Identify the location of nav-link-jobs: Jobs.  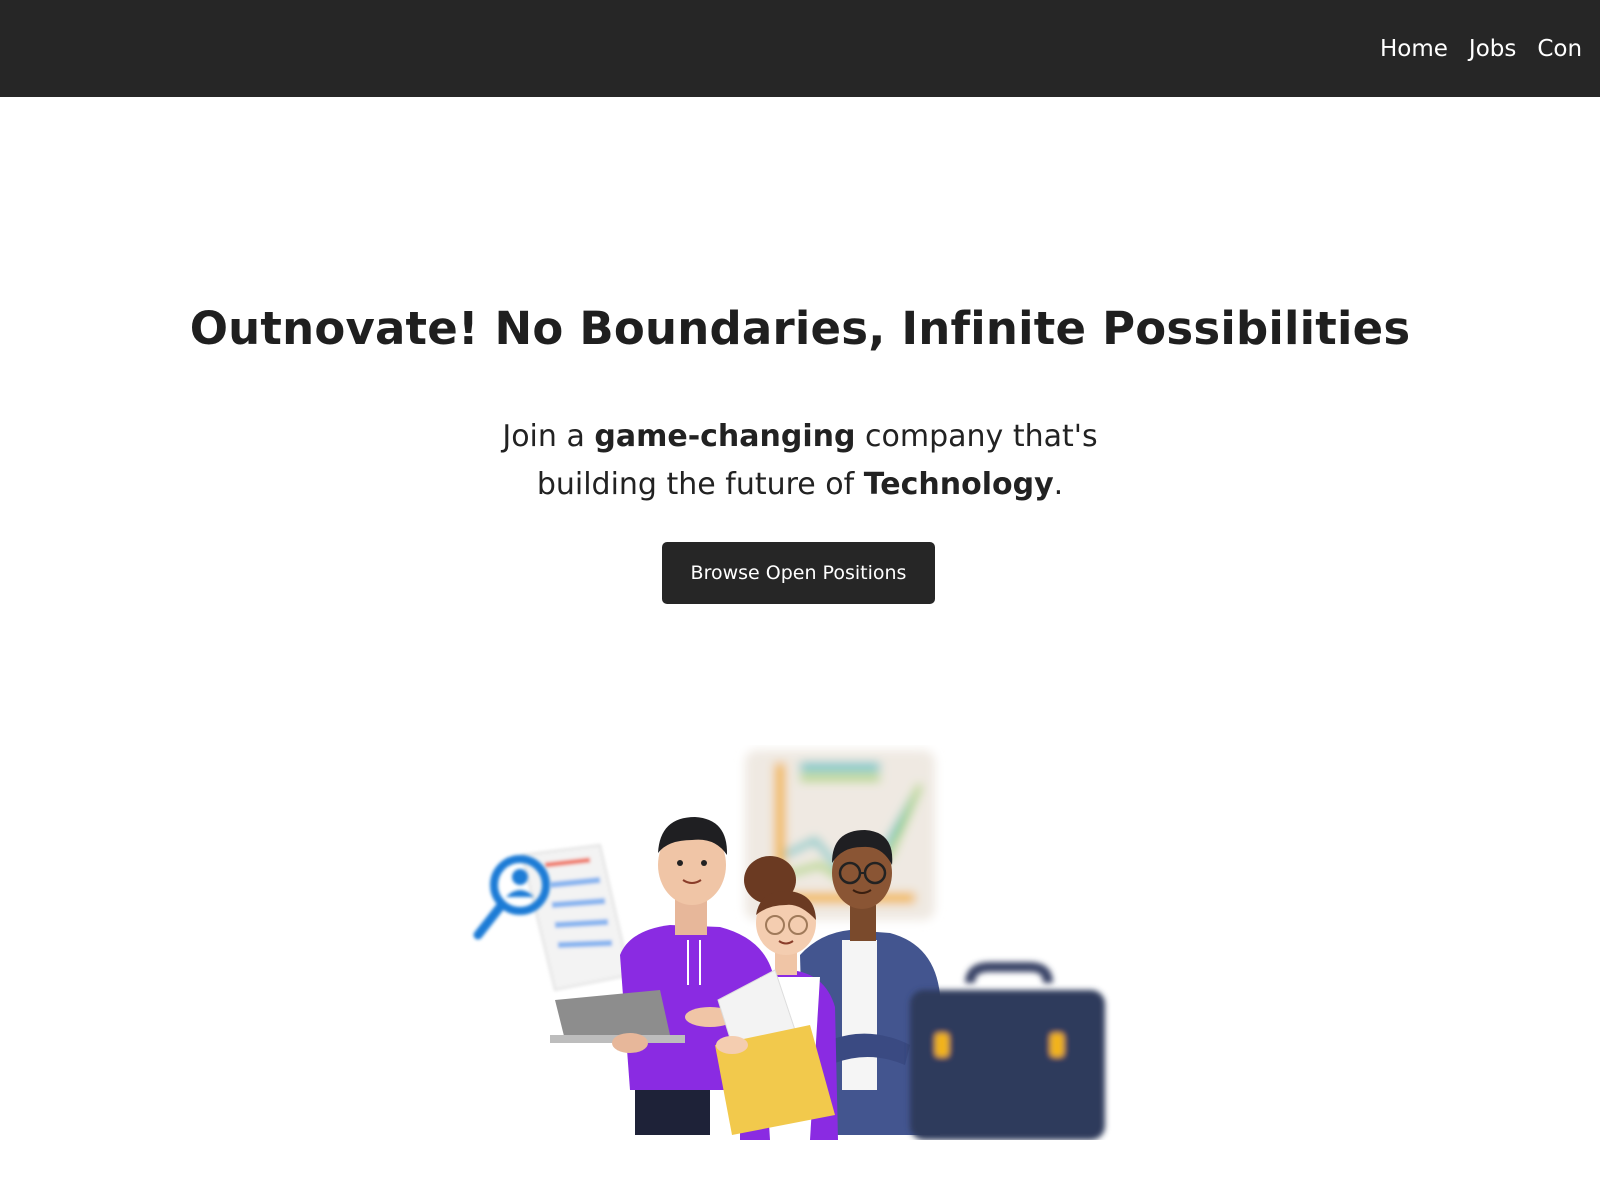
(1492, 49).